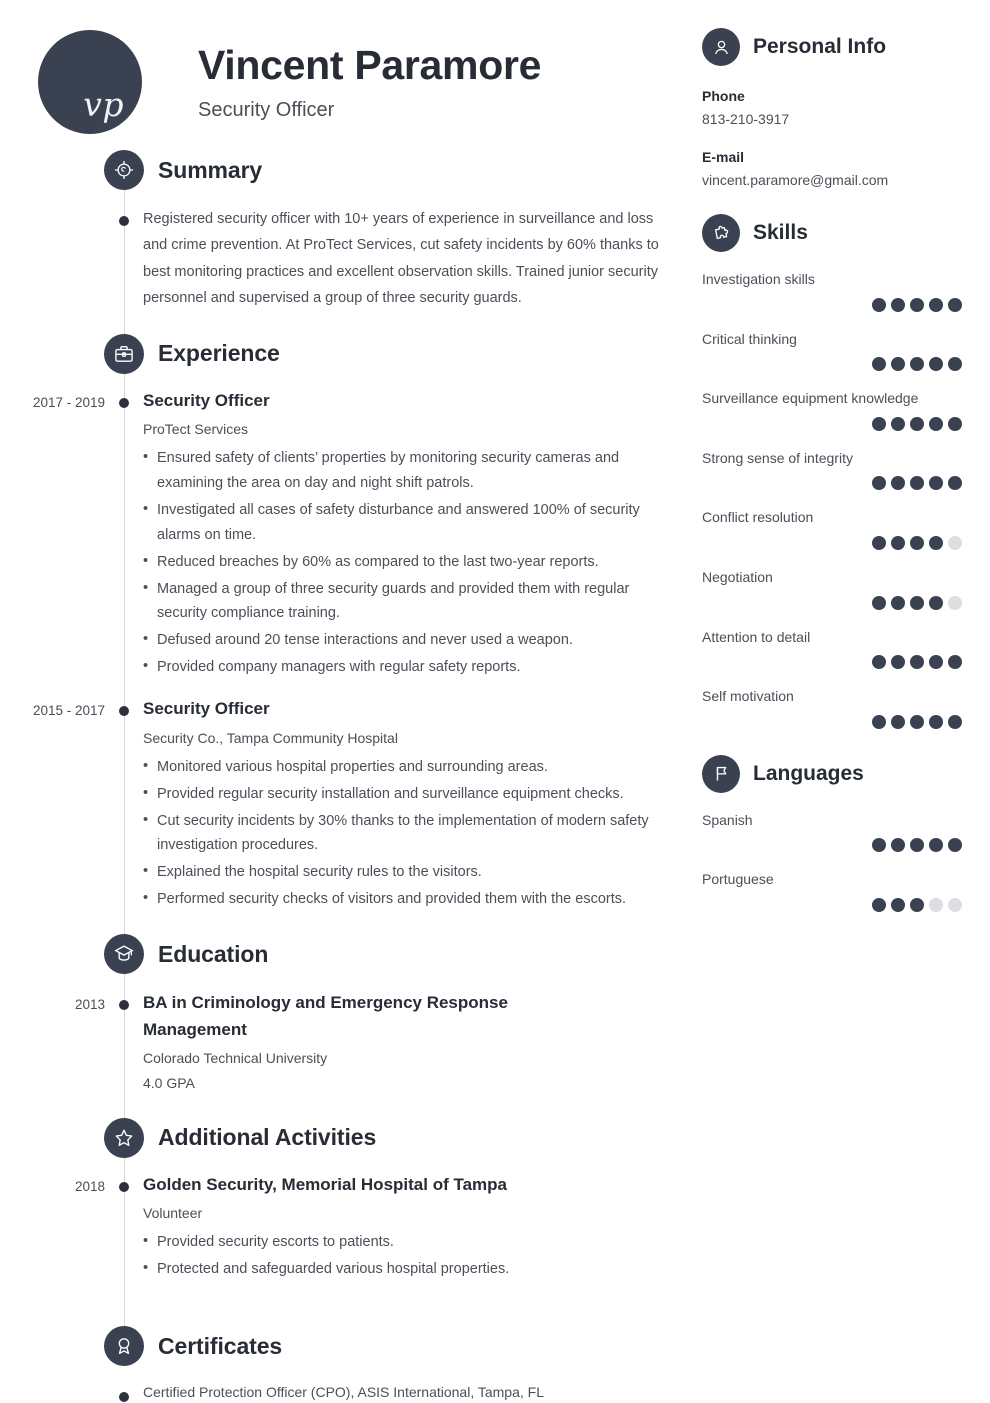 This screenshot has height=1403, width=990. Describe the element at coordinates (89, 1186) in the screenshot. I see `activity-date: 2018` at that location.